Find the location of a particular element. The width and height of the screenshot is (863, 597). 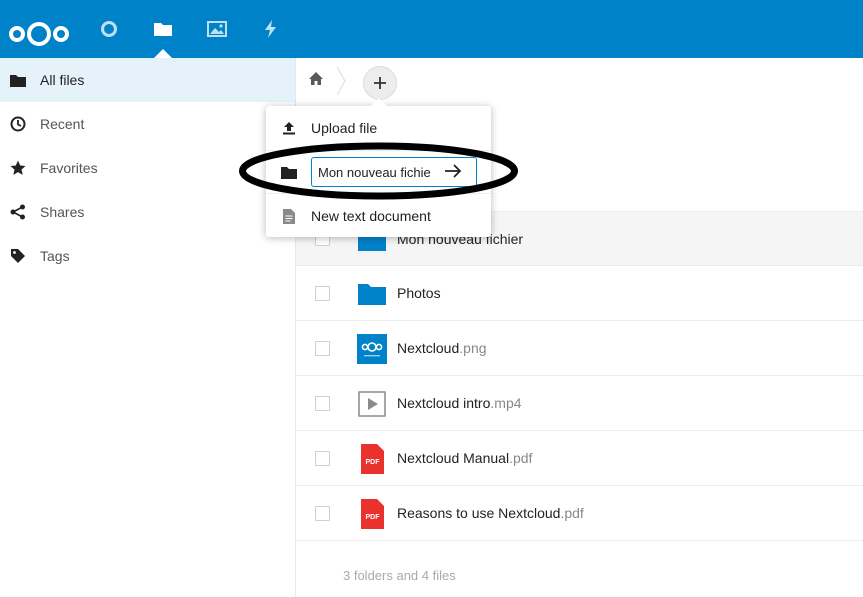

home-icon is located at coordinates (316, 78).